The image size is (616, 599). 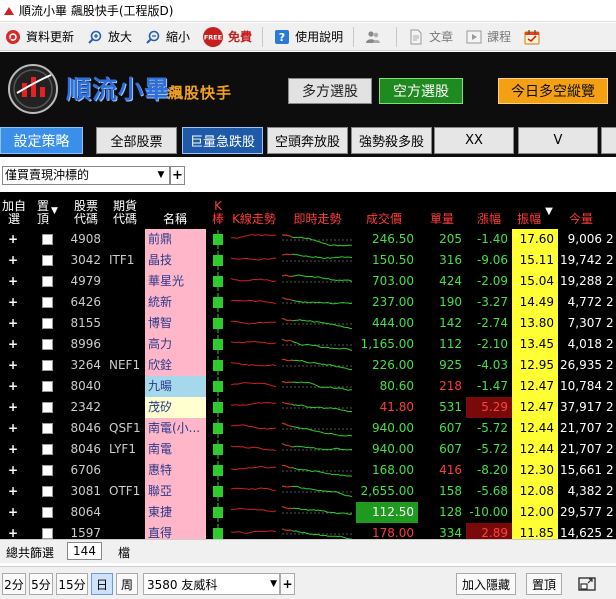 I want to click on stock-name: 九暘, so click(x=175, y=386).